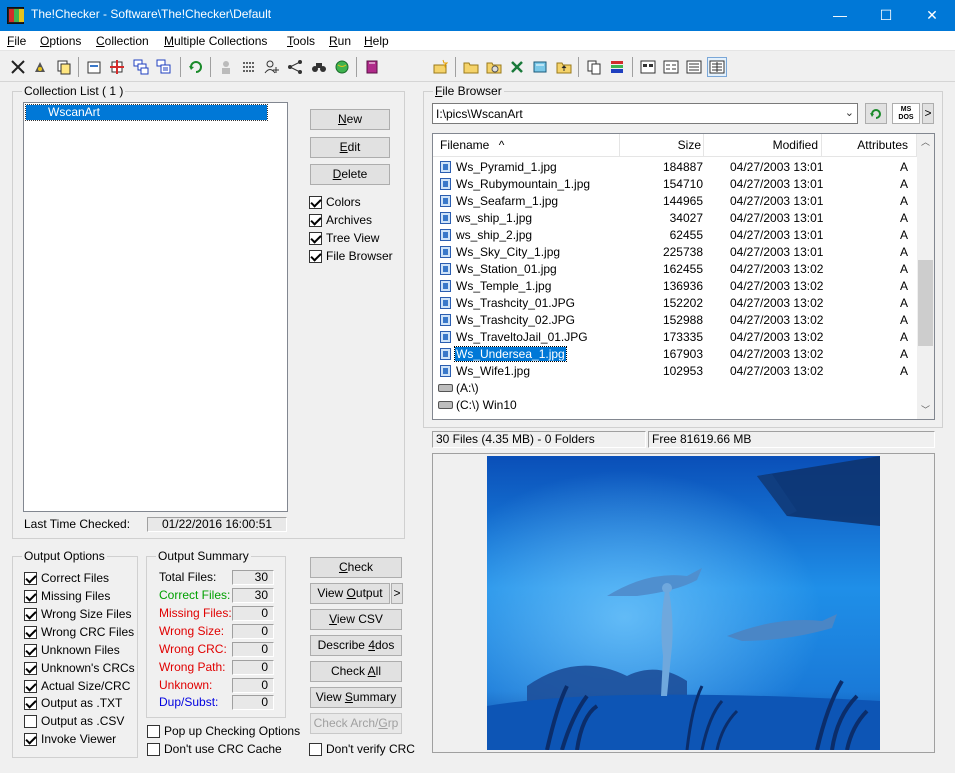 The image size is (955, 773). What do you see at coordinates (342, 67) in the screenshot?
I see `globe-icon` at bounding box center [342, 67].